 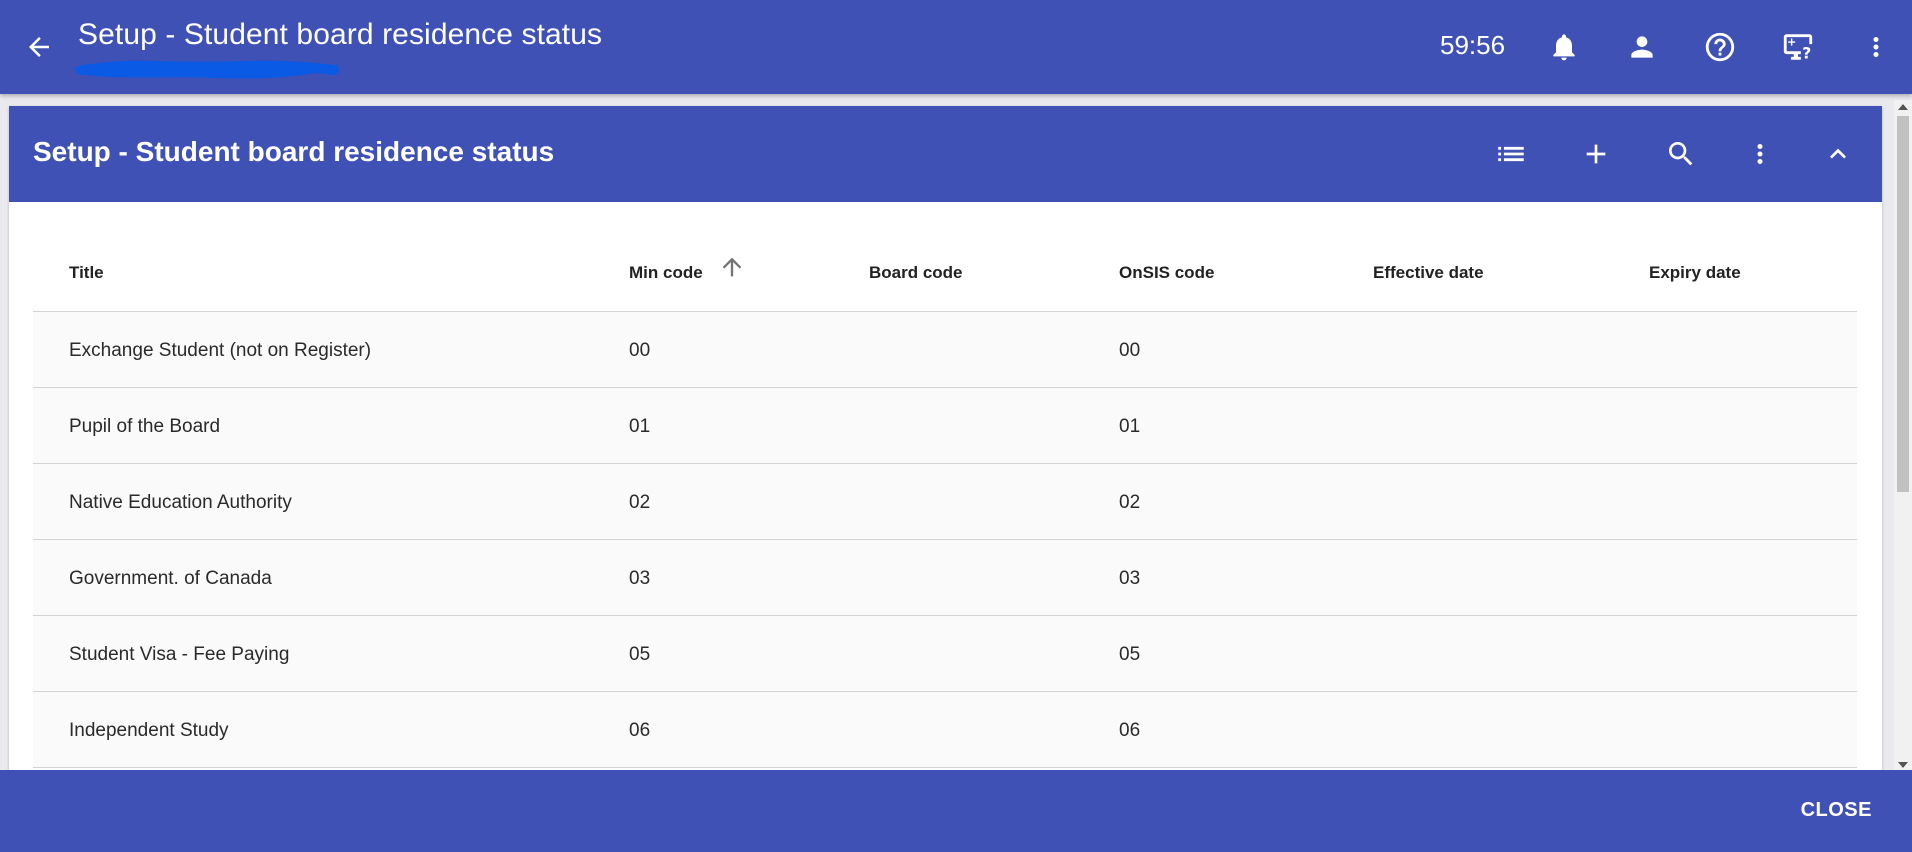 I want to click on cell-onsis-code: 05, so click(x=1130, y=654).